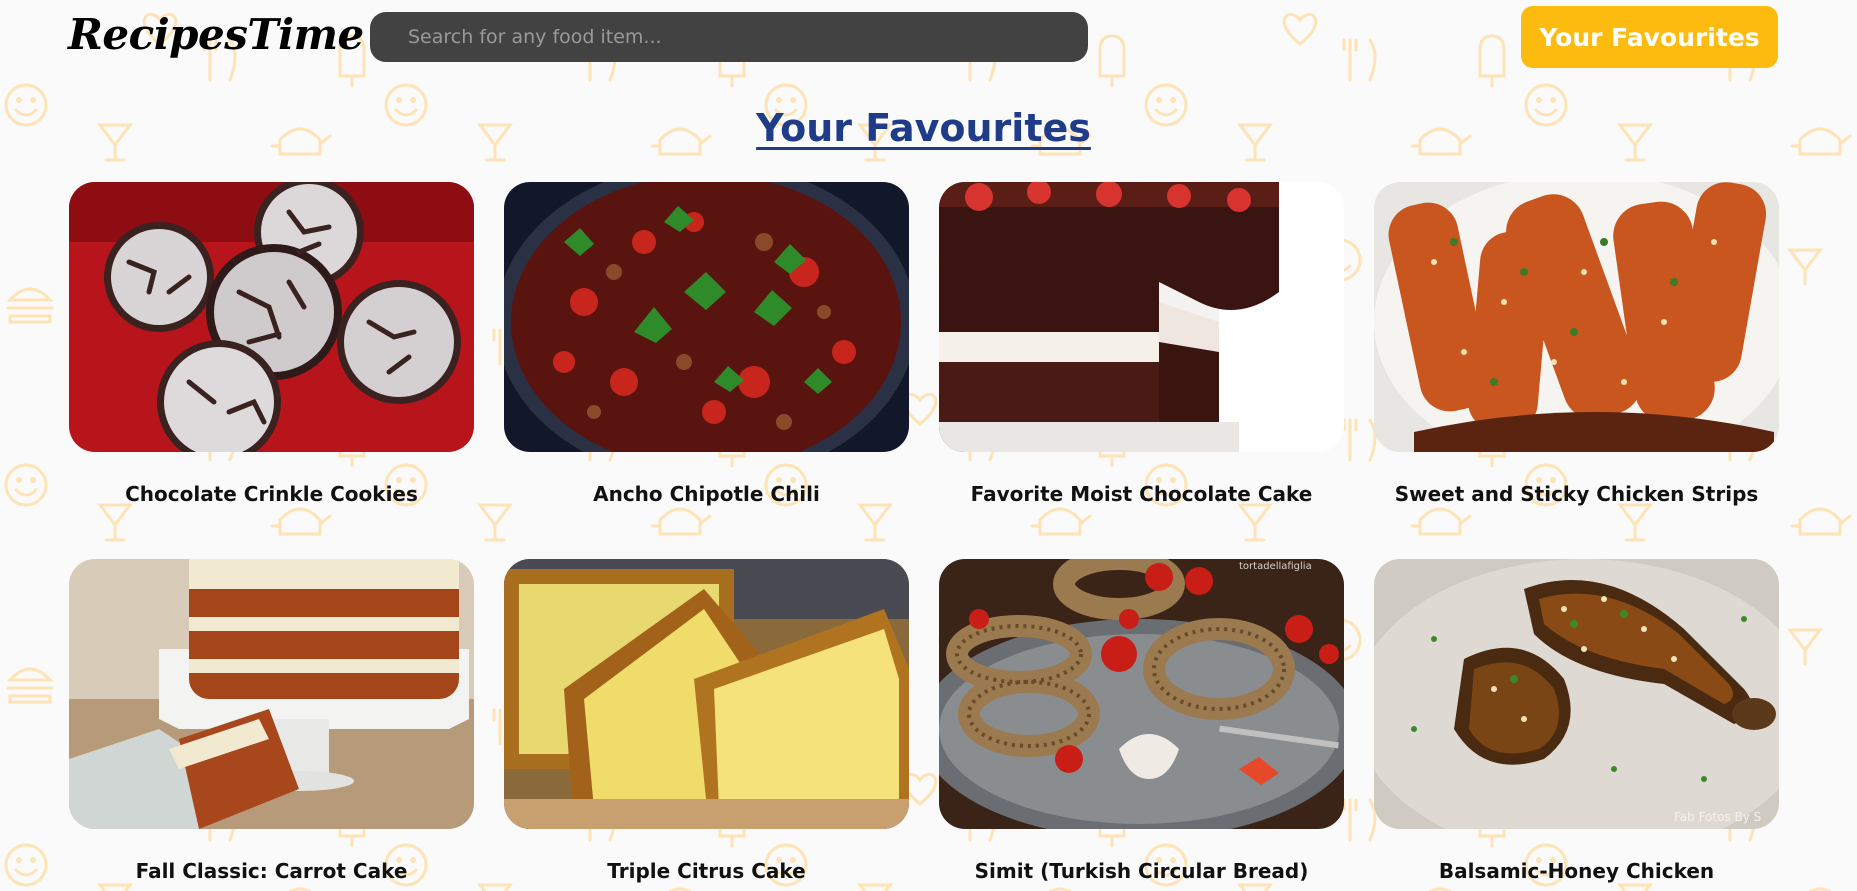 The height and width of the screenshot is (891, 1857). What do you see at coordinates (271, 317) in the screenshot?
I see `chocolate-crinkle-cookies-photo` at bounding box center [271, 317].